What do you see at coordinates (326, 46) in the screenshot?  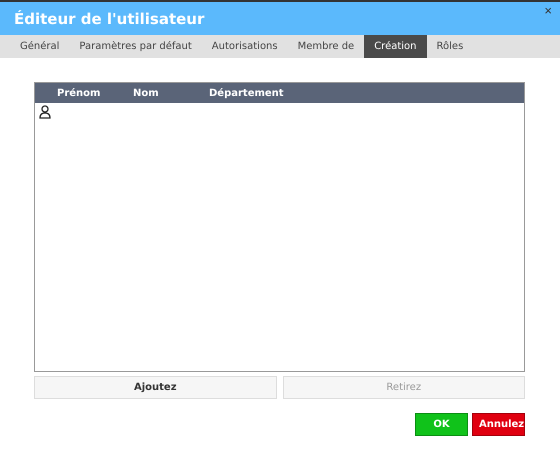 I see `tab: Membre de` at bounding box center [326, 46].